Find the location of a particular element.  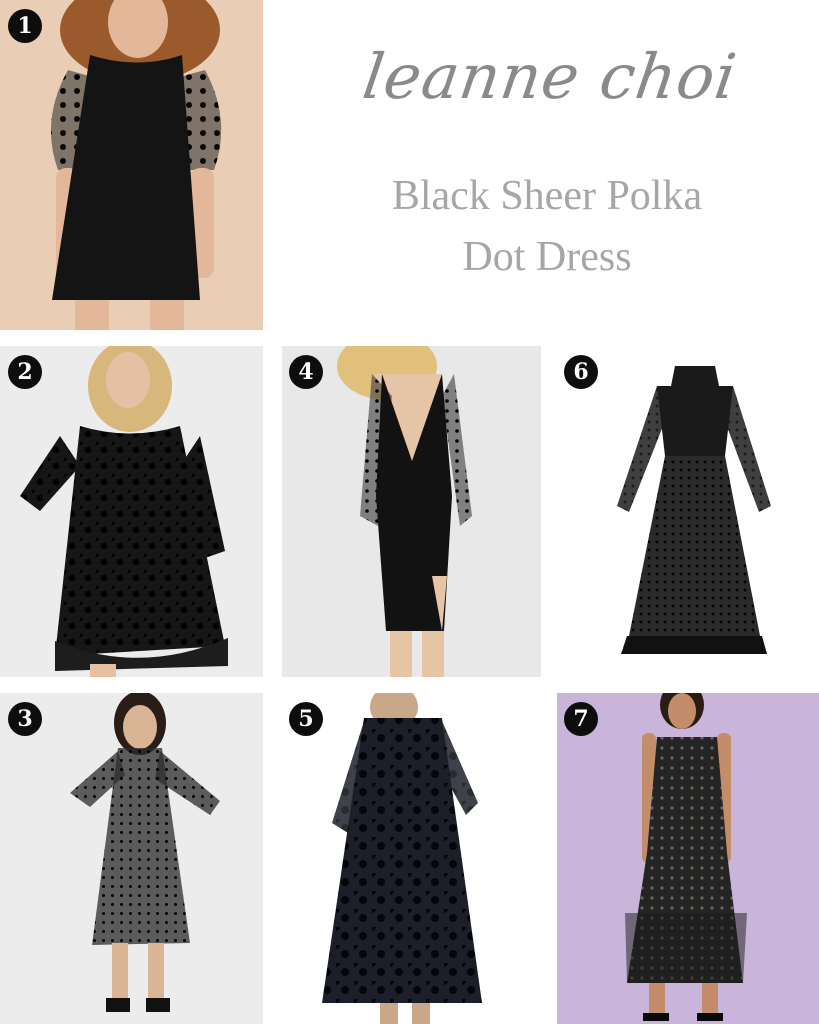

page-title-line-1: Black Sheer Polka is located at coordinates (547, 196).